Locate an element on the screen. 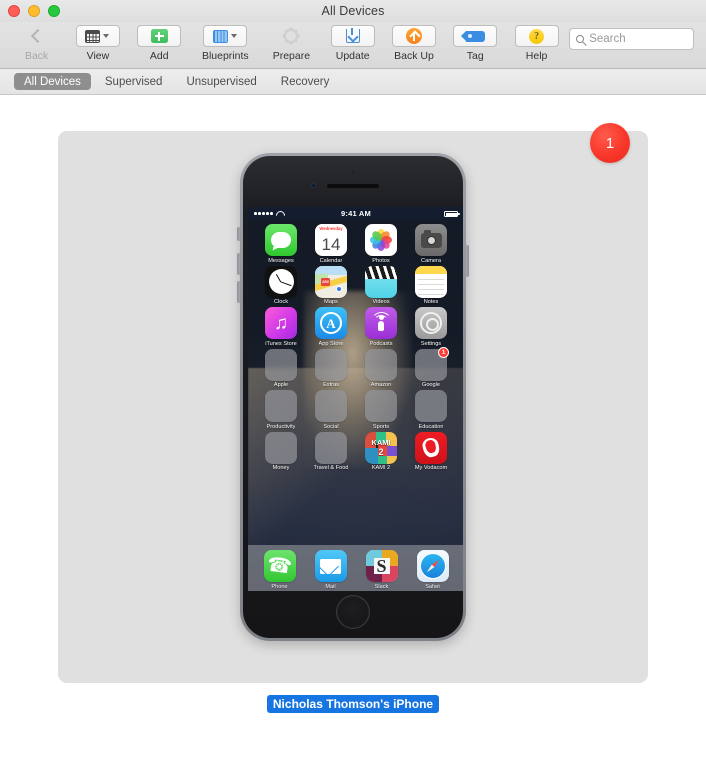 The image size is (706, 764). maps-route-shield: 280 is located at coordinates (325, 281).